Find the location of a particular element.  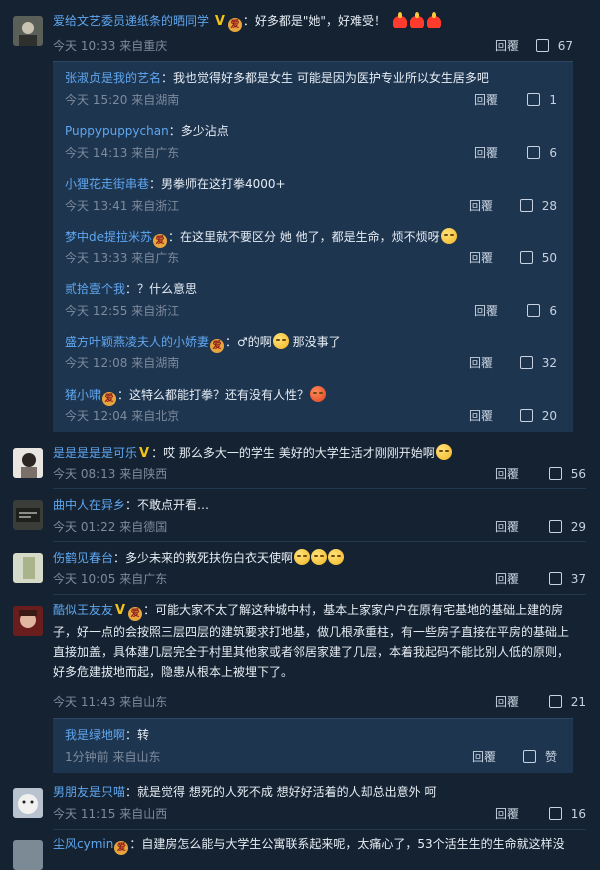

comment-username: 尘风cymin is located at coordinates (83, 844).